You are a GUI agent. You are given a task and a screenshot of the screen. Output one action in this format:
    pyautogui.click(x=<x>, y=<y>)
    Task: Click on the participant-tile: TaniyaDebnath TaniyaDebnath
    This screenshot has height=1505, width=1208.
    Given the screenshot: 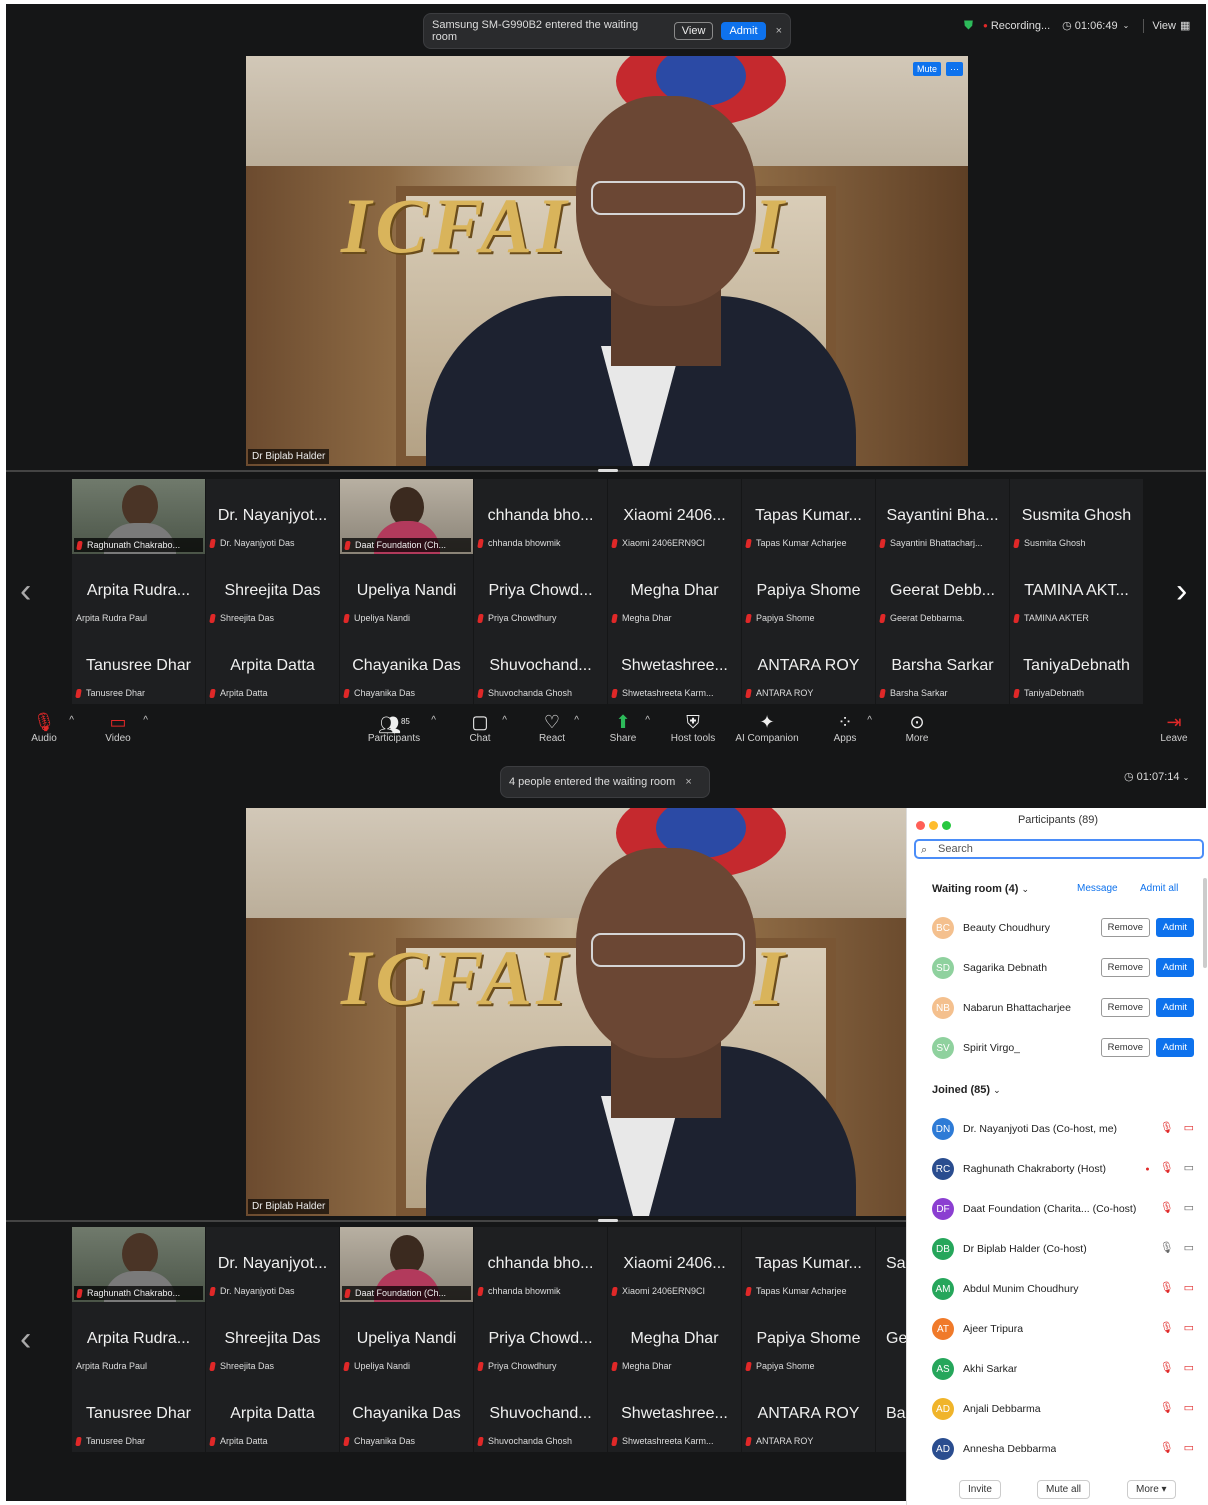 What is the action you would take?
    pyautogui.click(x=1076, y=666)
    